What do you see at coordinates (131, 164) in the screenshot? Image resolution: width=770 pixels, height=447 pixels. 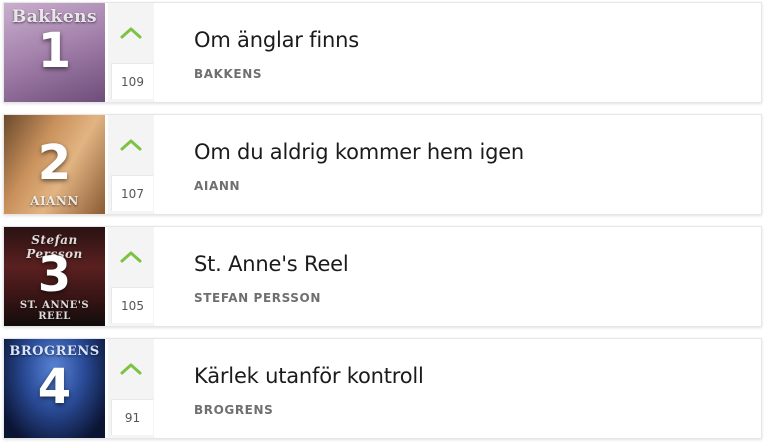 I see `vote-panel: 107` at bounding box center [131, 164].